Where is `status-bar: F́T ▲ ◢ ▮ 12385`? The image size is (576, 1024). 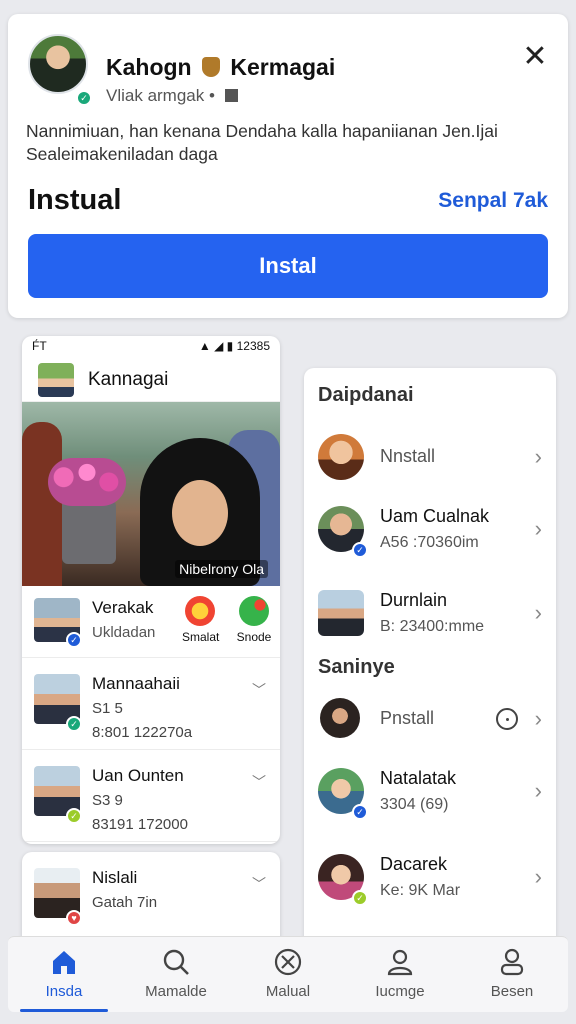 status-bar: F́T ▲ ◢ ▮ 12385 is located at coordinates (151, 346).